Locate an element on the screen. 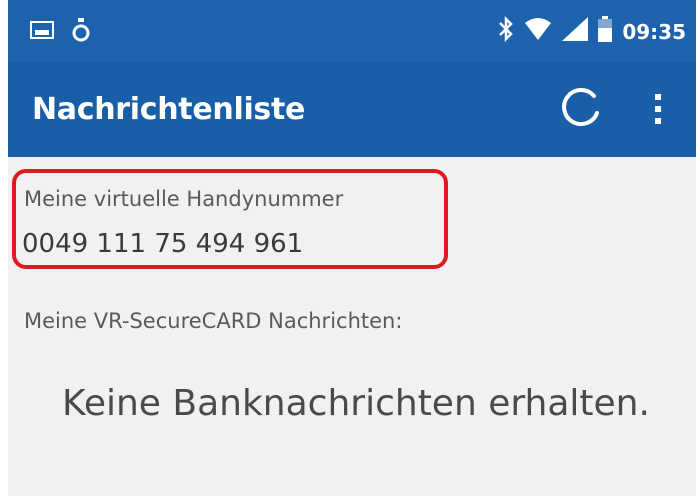 The image size is (696, 496). virtual-number-label: Meine virtuelle Handynummer is located at coordinates (184, 199).